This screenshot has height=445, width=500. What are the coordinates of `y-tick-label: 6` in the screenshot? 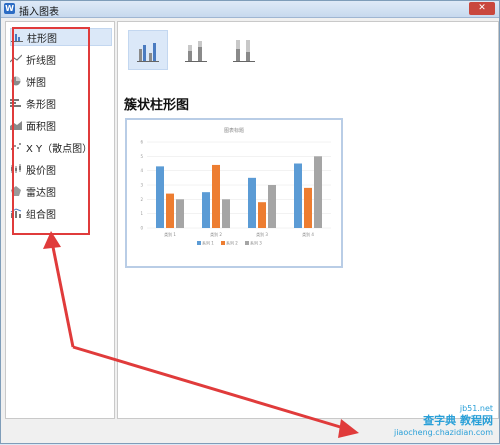 It's located at (141, 142).